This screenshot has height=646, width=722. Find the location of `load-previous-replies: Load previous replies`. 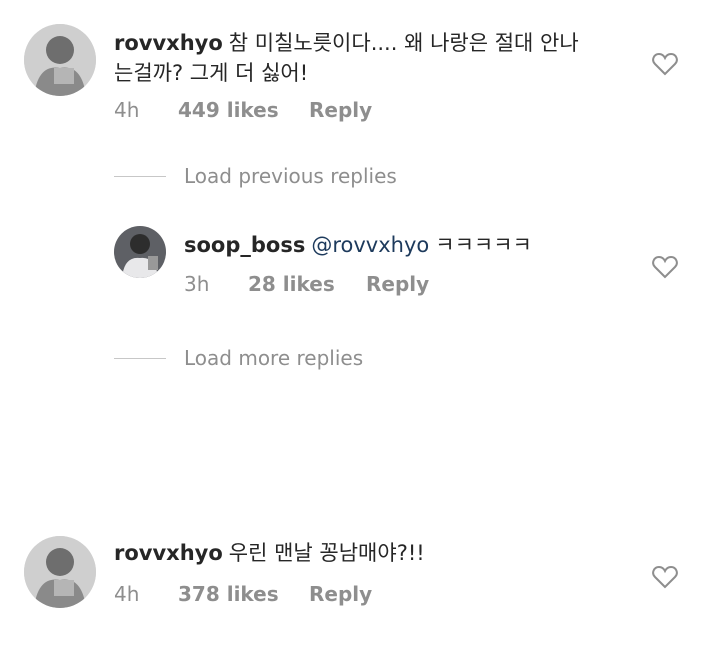

load-previous-replies: Load previous replies is located at coordinates (255, 176).